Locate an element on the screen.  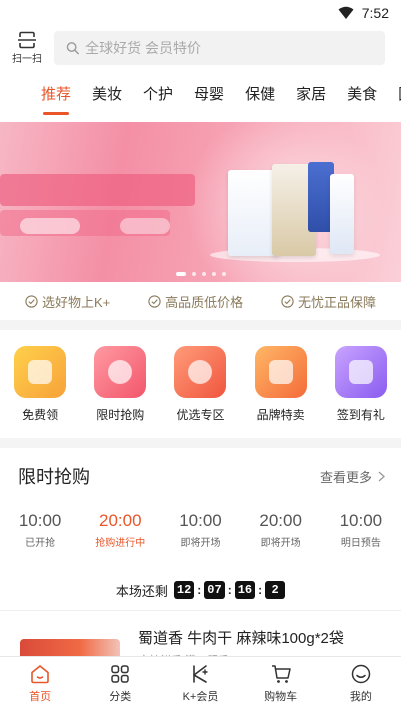
flash-sale-header: 限时抢购 查看更多 is located at coordinates (200, 476).